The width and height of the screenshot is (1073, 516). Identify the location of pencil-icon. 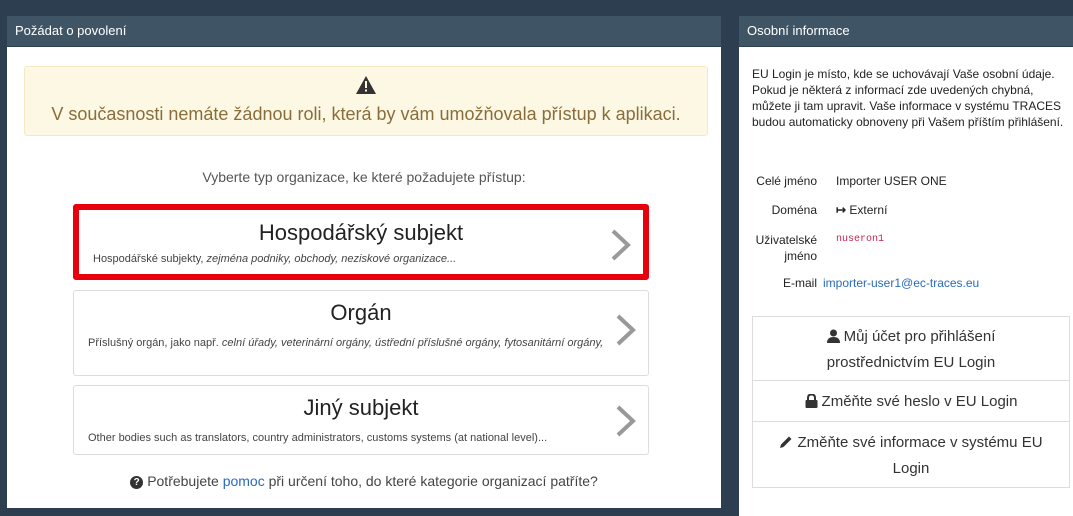
(786, 445).